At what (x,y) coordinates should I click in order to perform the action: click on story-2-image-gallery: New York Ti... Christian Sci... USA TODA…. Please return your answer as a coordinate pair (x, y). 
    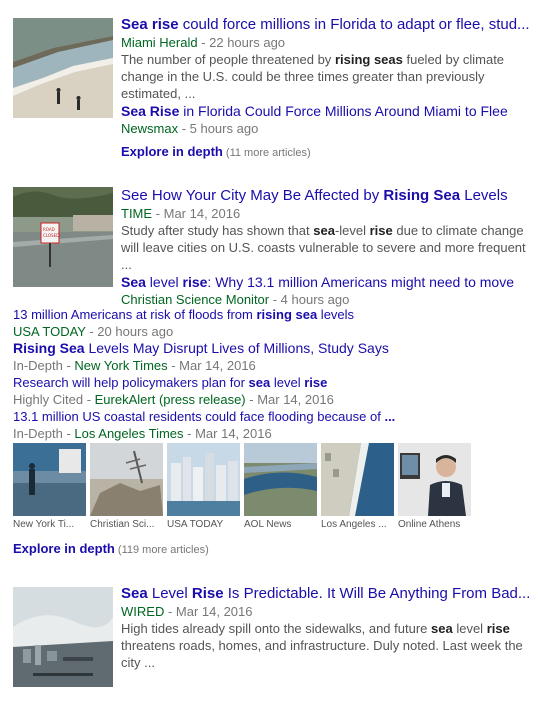
    Looking at the image, I should click on (242, 487).